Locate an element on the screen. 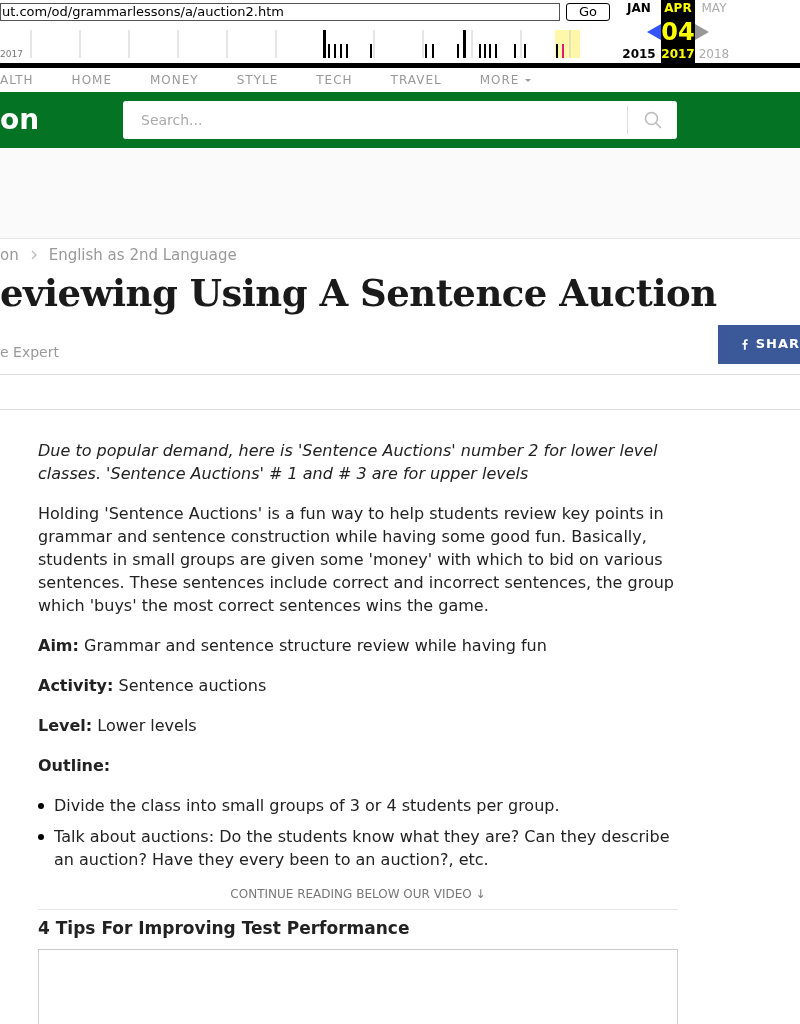 Image resolution: width=800 pixels, height=1024 pixels. body-paragraph: Holding 'Sentence Auctions' is a fun way to help students review key points in grammar and sentence construction while having some good fun. Basically, students in small groups are given some 'money' with which to bid on various sentences. These sentences include correct and incorrect sentences, the group which 'buys' the most correct sentences wins the game. is located at coordinates (356, 559).